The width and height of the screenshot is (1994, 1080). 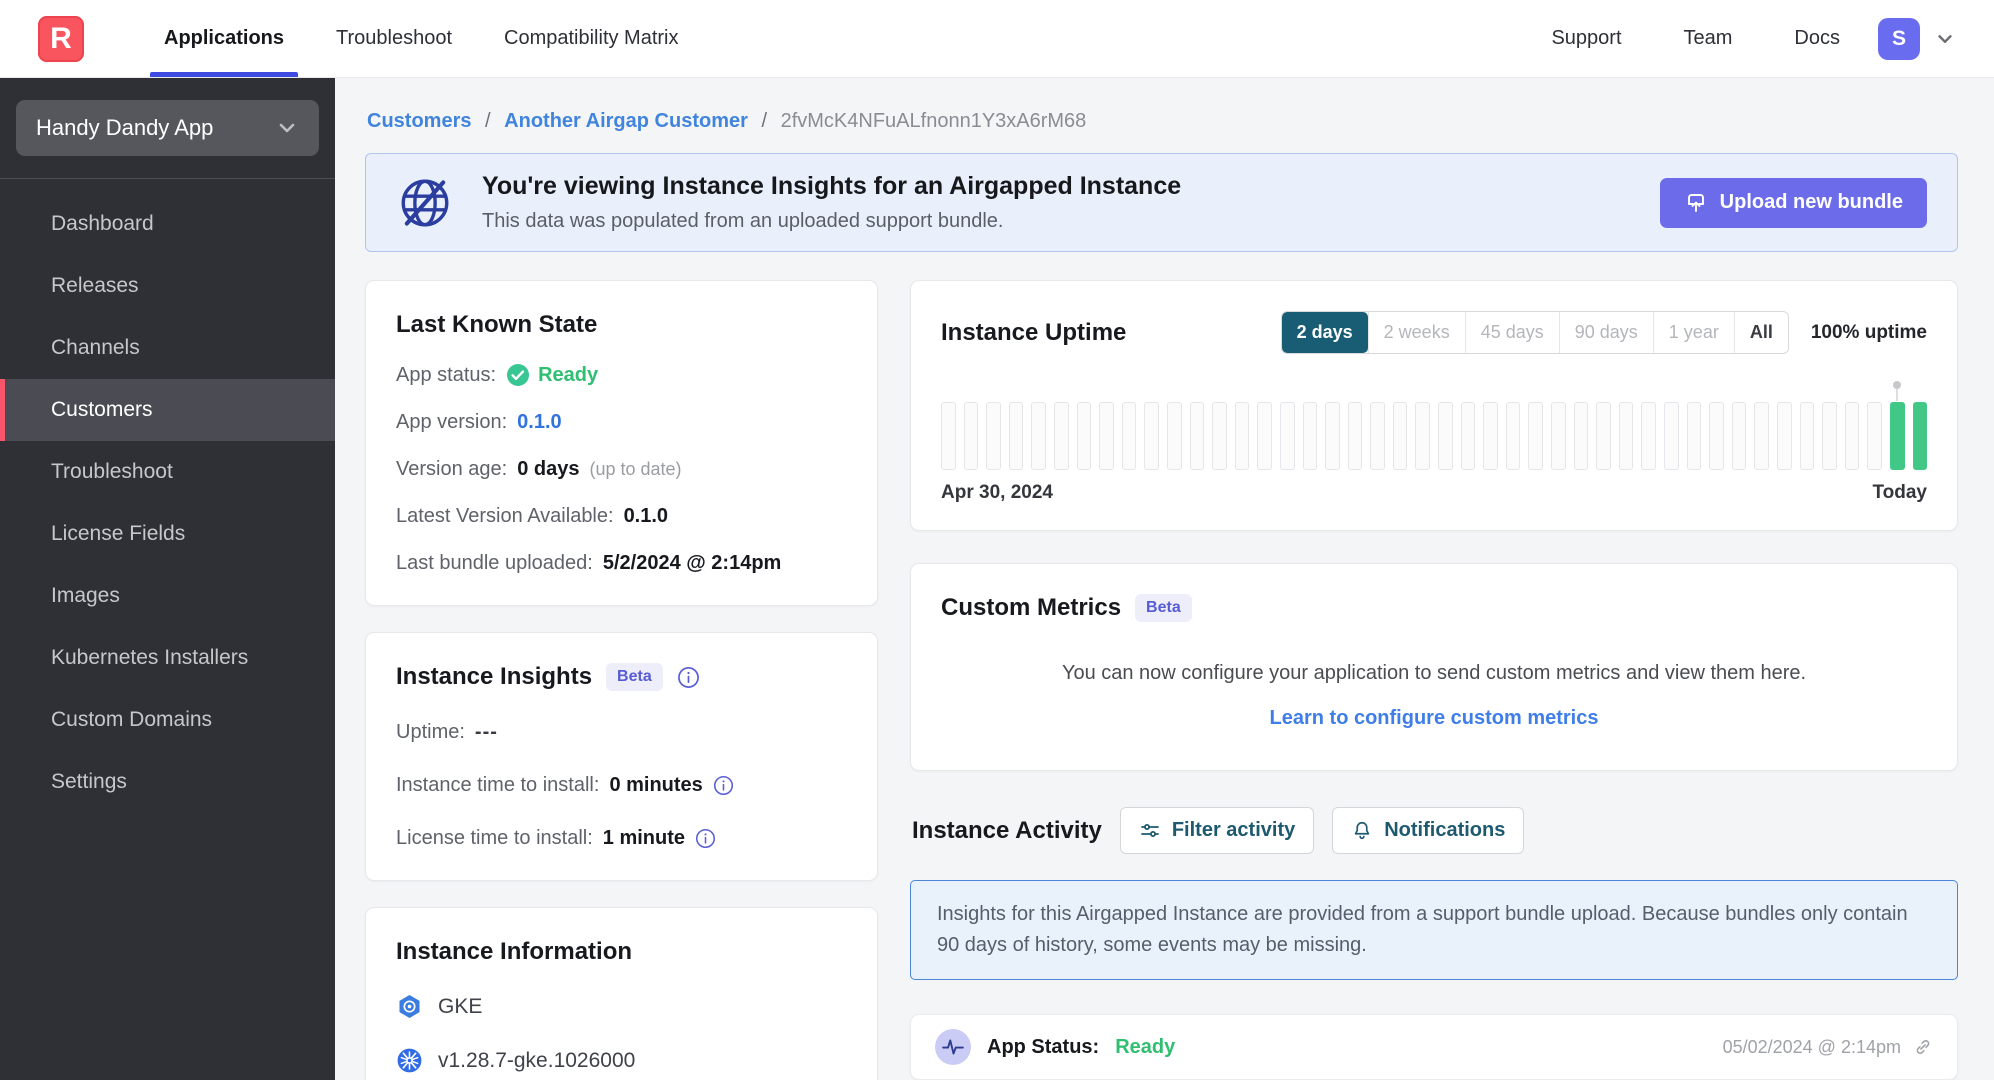 I want to click on app-version-label: App version:, so click(x=452, y=422).